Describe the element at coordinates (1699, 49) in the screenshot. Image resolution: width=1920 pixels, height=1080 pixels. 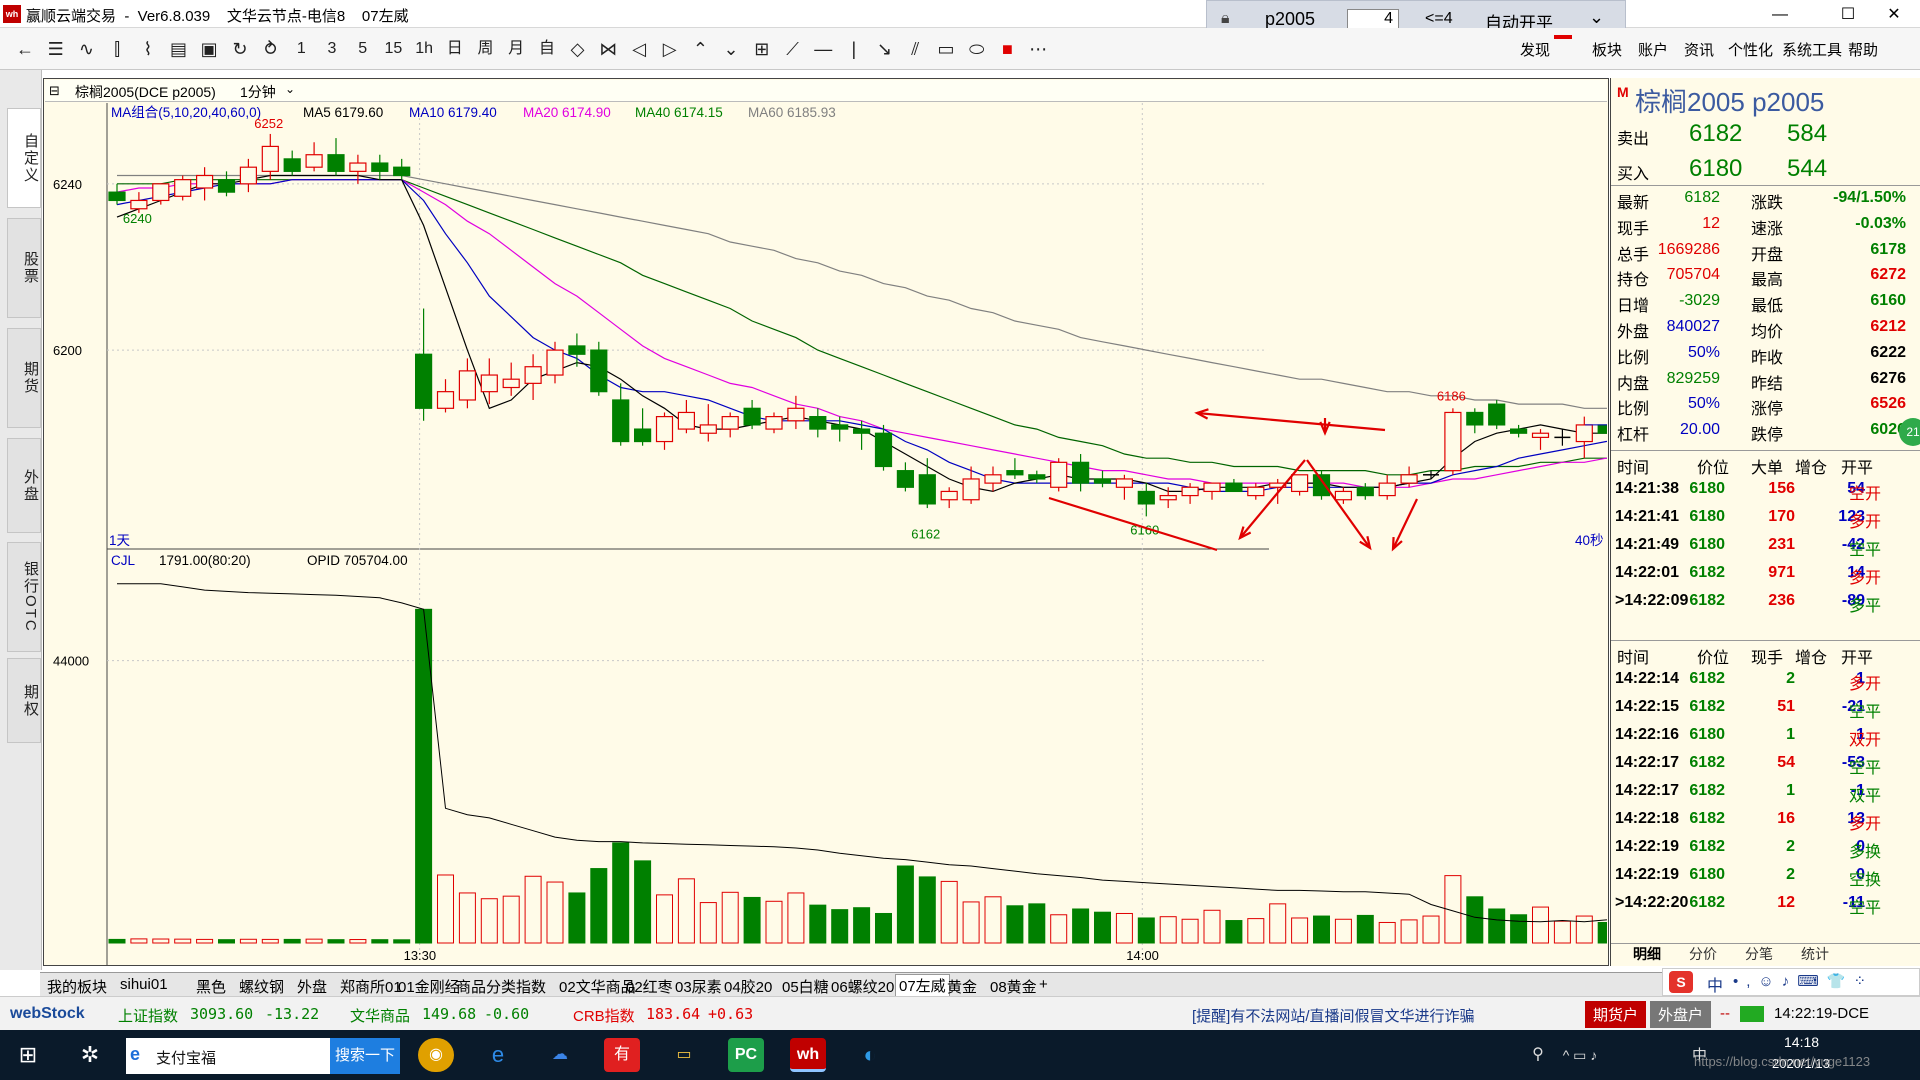
I see `menu-item-3: 资讯` at that location.